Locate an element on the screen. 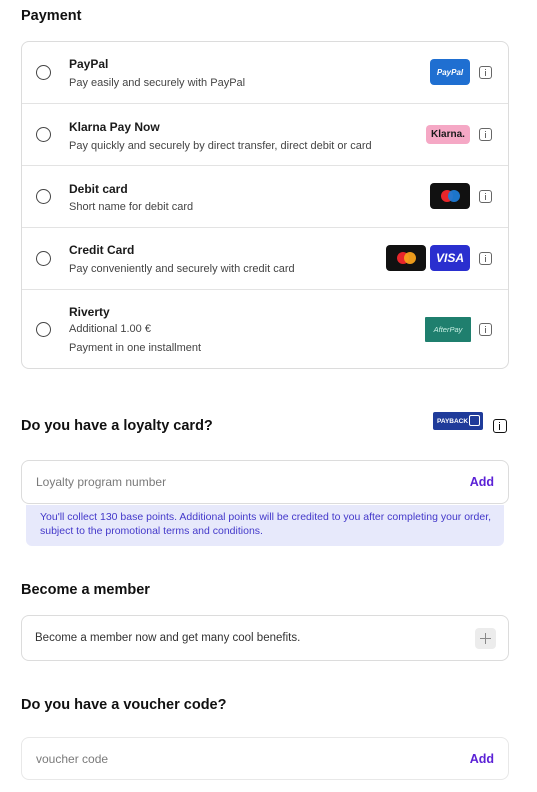 The height and width of the screenshot is (792, 537). loyalty-field: Add is located at coordinates (265, 482).